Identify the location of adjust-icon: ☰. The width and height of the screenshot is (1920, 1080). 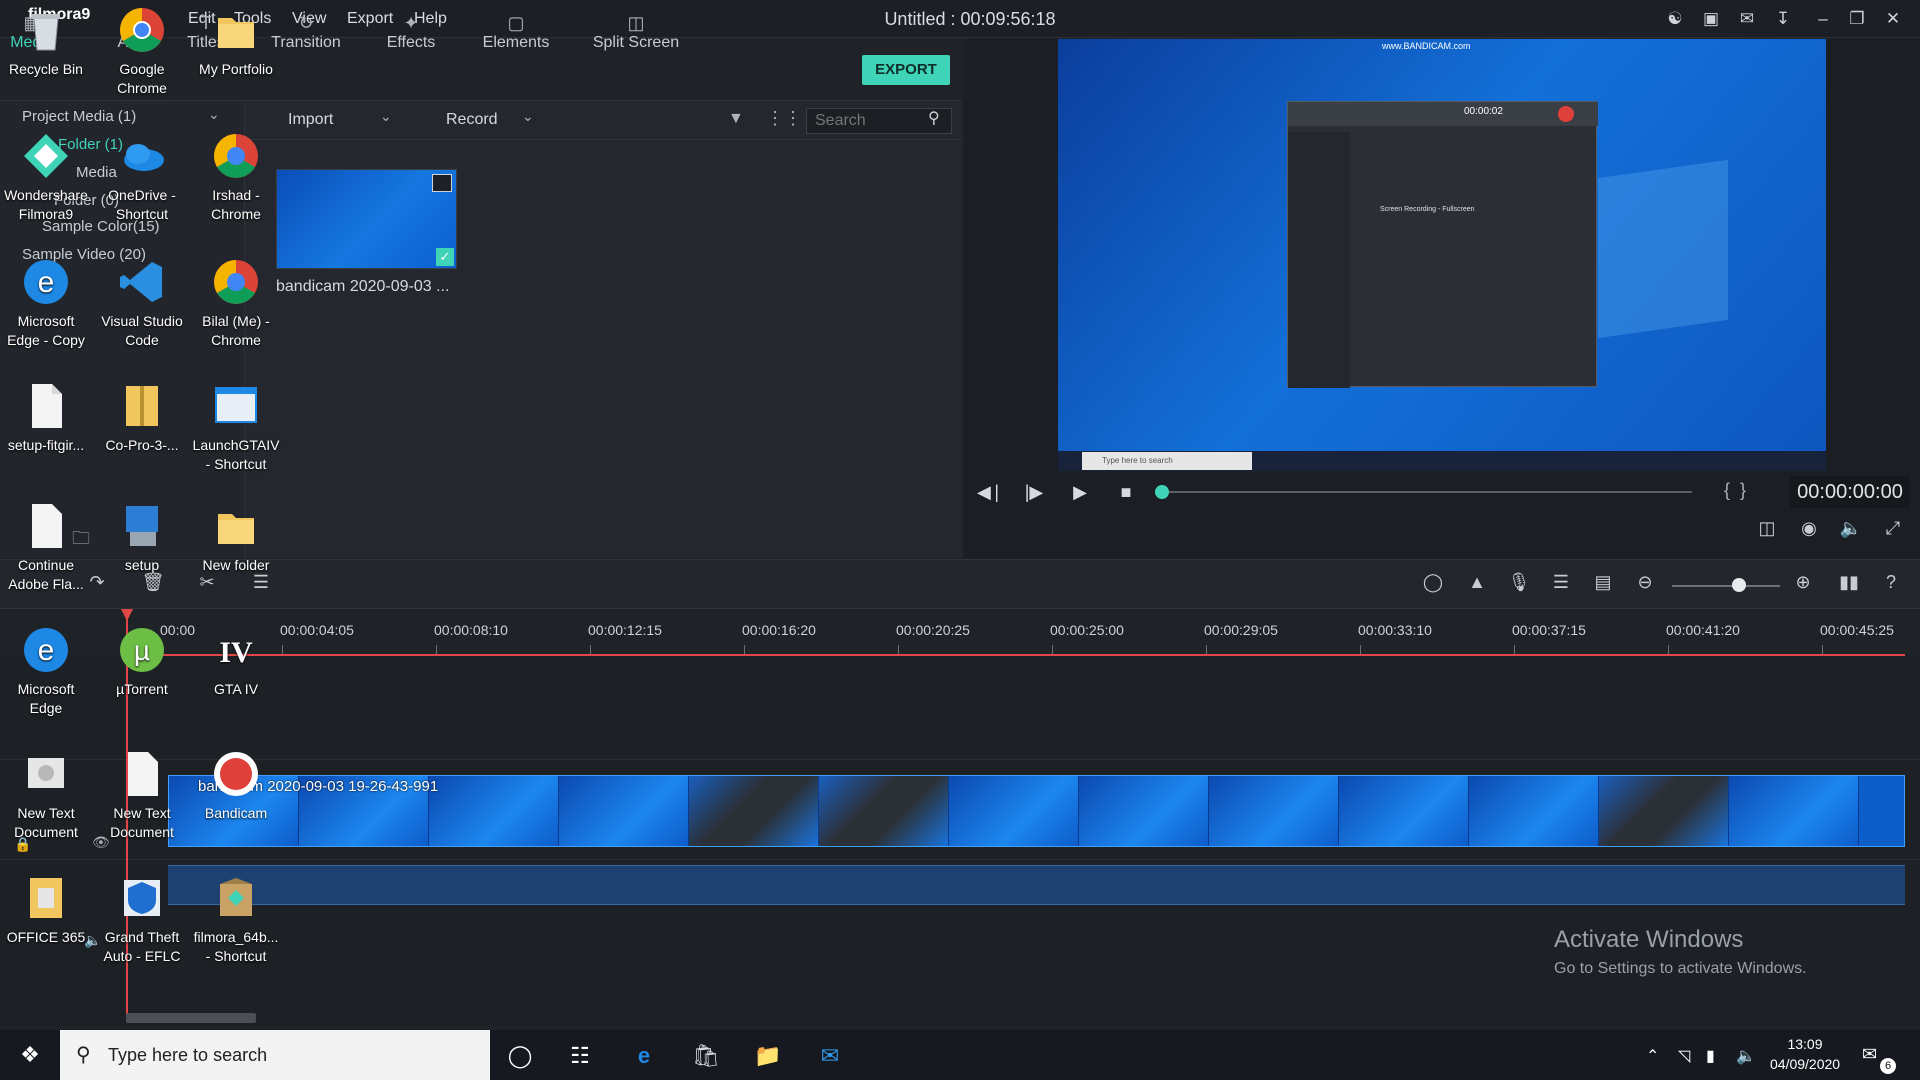
(261, 582).